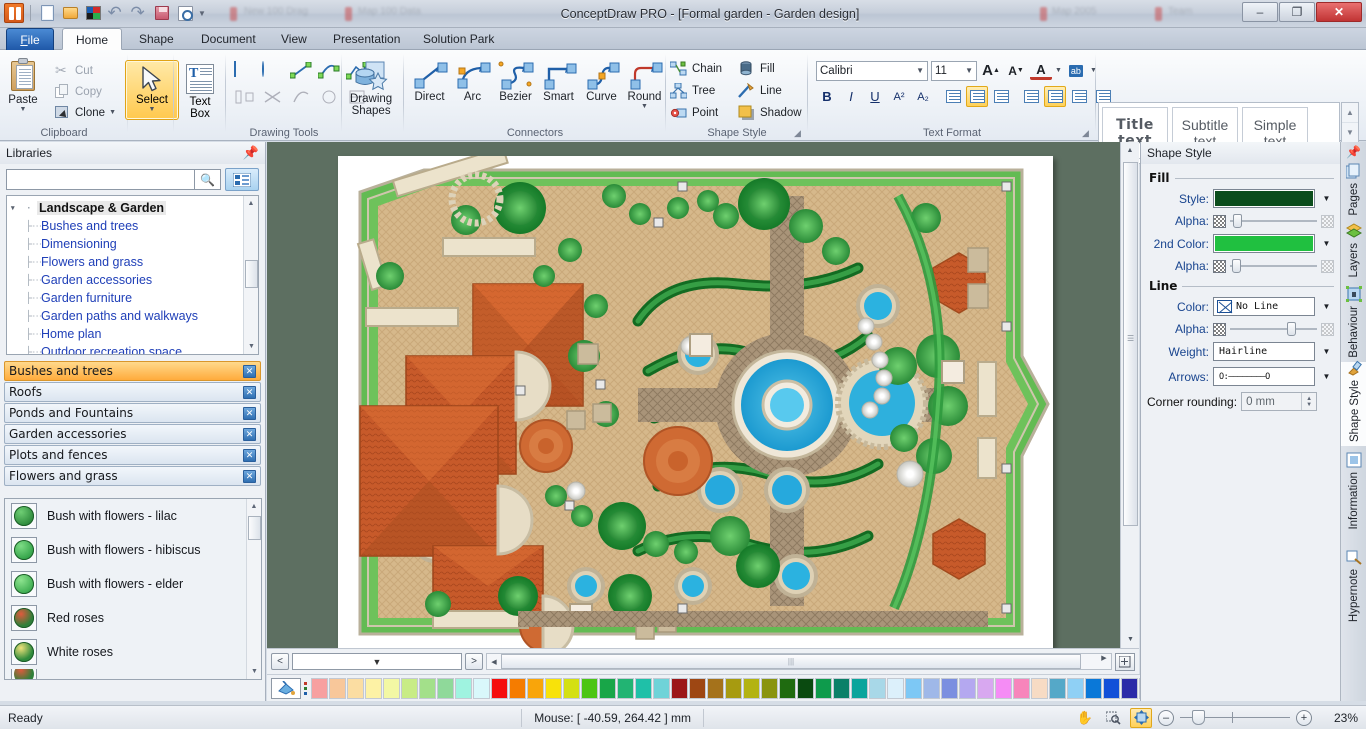 The image size is (1366, 729). Describe the element at coordinates (134, 226) in the screenshot. I see `tree-node-bushes-and-trees: ├⋯ Bushes and trees` at that location.